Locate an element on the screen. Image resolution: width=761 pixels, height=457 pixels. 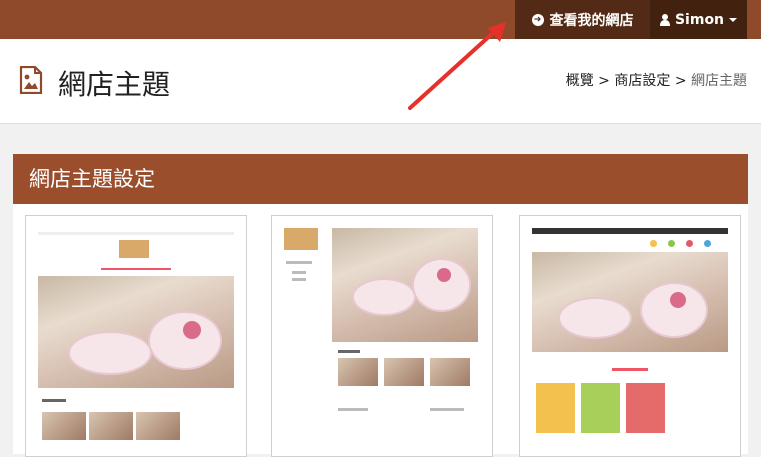
user-menu-button: Simon is located at coordinates (698, 19).